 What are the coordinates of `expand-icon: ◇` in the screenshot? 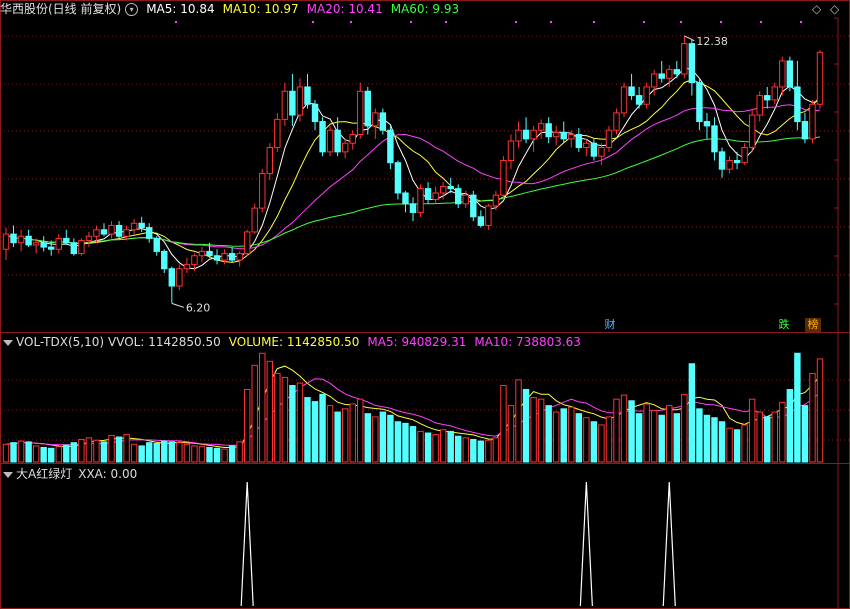 It's located at (816, 9).